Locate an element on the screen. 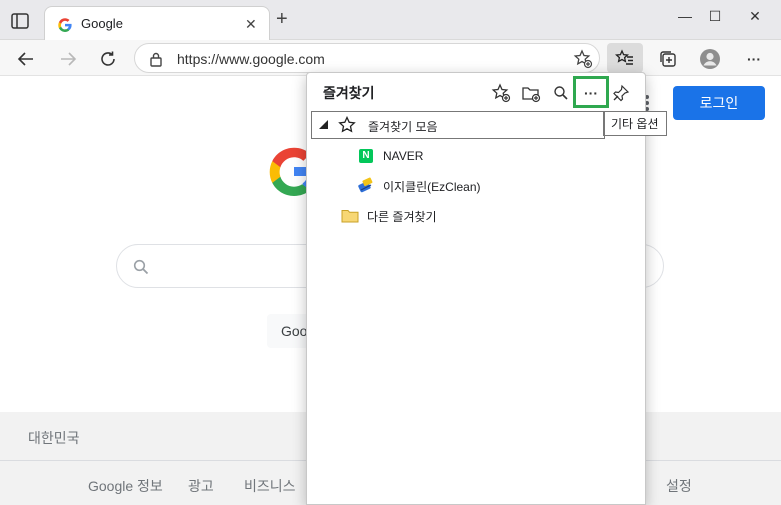 The image size is (781, 505). add-page-to-favorites-icon is located at coordinates (501, 93).